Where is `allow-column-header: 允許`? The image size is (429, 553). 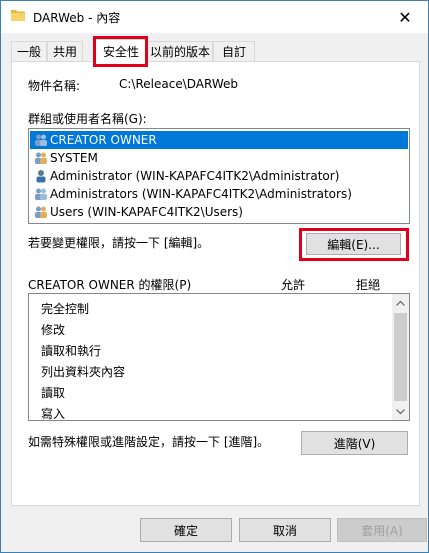 allow-column-header: 允許 is located at coordinates (293, 285).